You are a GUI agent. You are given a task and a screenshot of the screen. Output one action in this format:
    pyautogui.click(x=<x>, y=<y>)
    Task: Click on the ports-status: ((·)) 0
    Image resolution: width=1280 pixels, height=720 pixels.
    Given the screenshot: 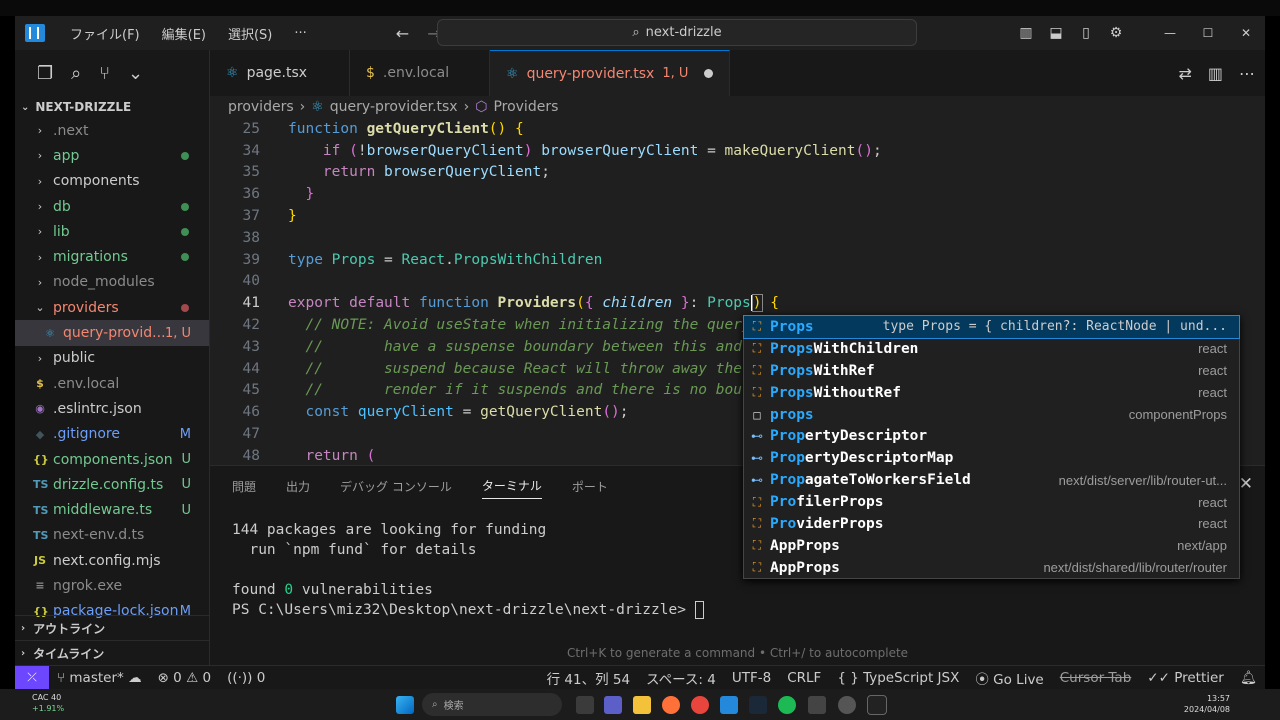 What is the action you would take?
    pyautogui.click(x=246, y=678)
    